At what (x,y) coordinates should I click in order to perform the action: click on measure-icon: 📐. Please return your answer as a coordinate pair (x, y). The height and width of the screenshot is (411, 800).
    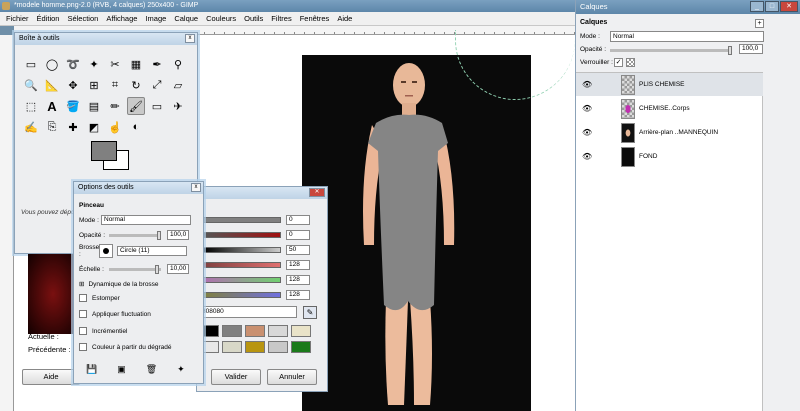
    Looking at the image, I should click on (52, 85).